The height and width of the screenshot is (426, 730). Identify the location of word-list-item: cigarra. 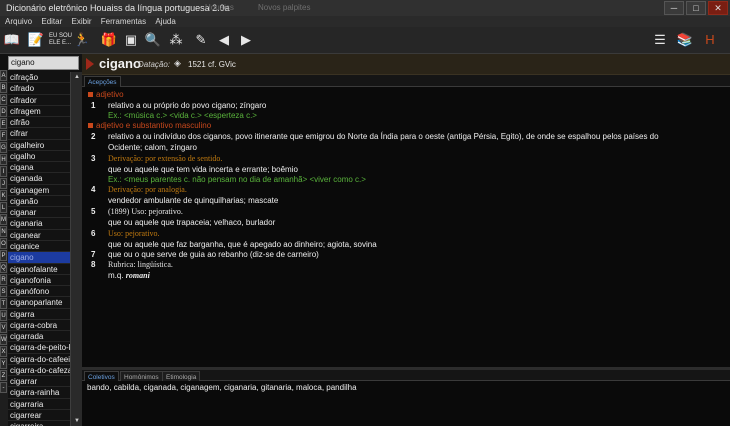
(39, 314).